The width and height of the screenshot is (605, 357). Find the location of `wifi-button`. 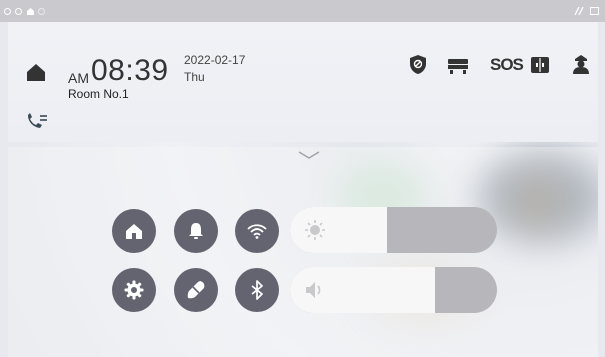

wifi-button is located at coordinates (257, 231).